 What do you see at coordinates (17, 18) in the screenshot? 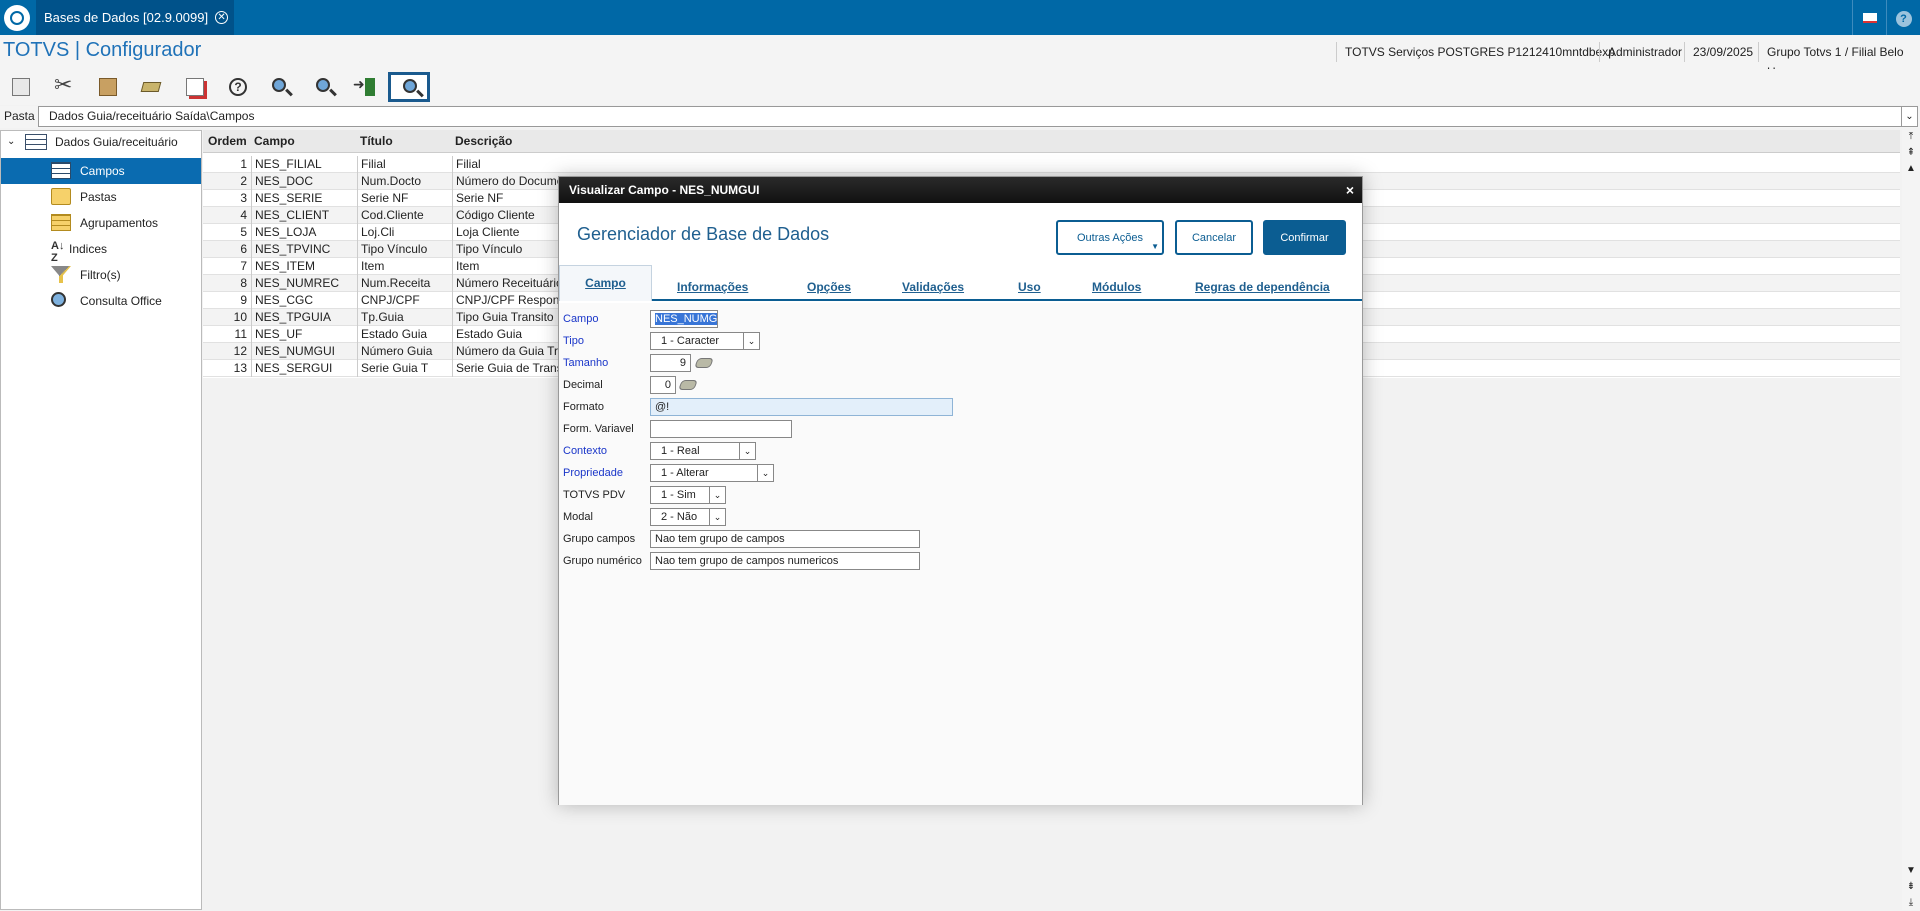
I see `totvs-logo-icon` at bounding box center [17, 18].